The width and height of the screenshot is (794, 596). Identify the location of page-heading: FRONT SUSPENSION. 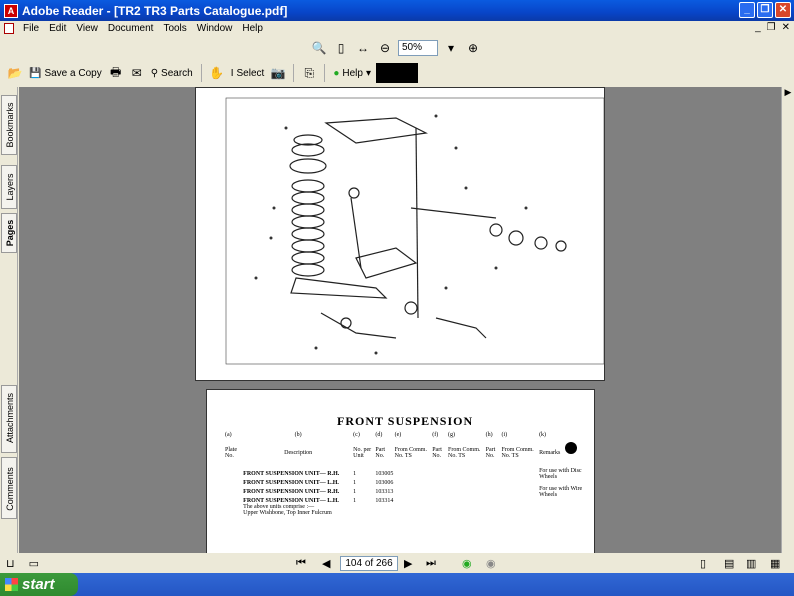
(405, 421).